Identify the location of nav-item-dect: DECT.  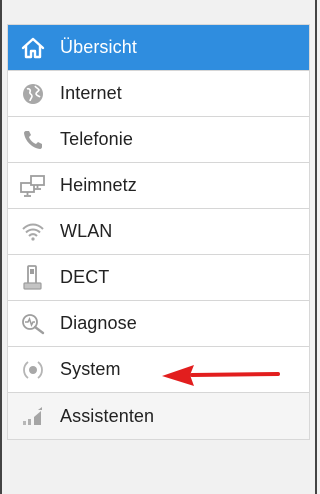
(158, 277).